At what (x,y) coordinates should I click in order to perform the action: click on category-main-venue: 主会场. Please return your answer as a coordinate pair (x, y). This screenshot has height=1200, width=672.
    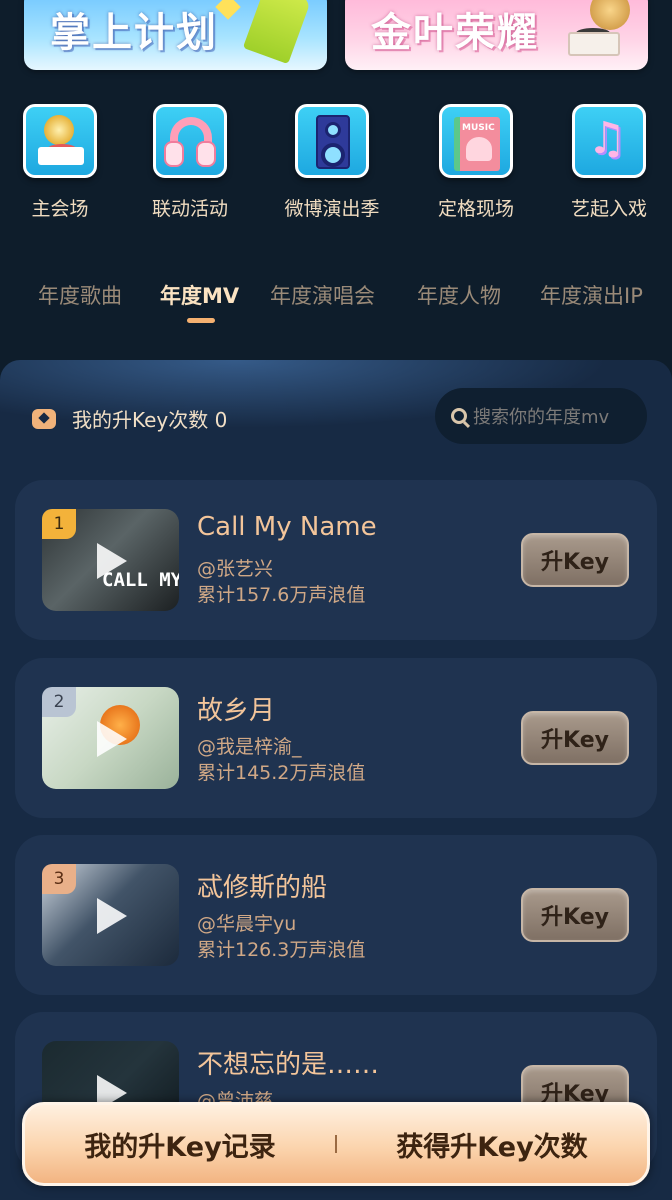
    Looking at the image, I should click on (62, 162).